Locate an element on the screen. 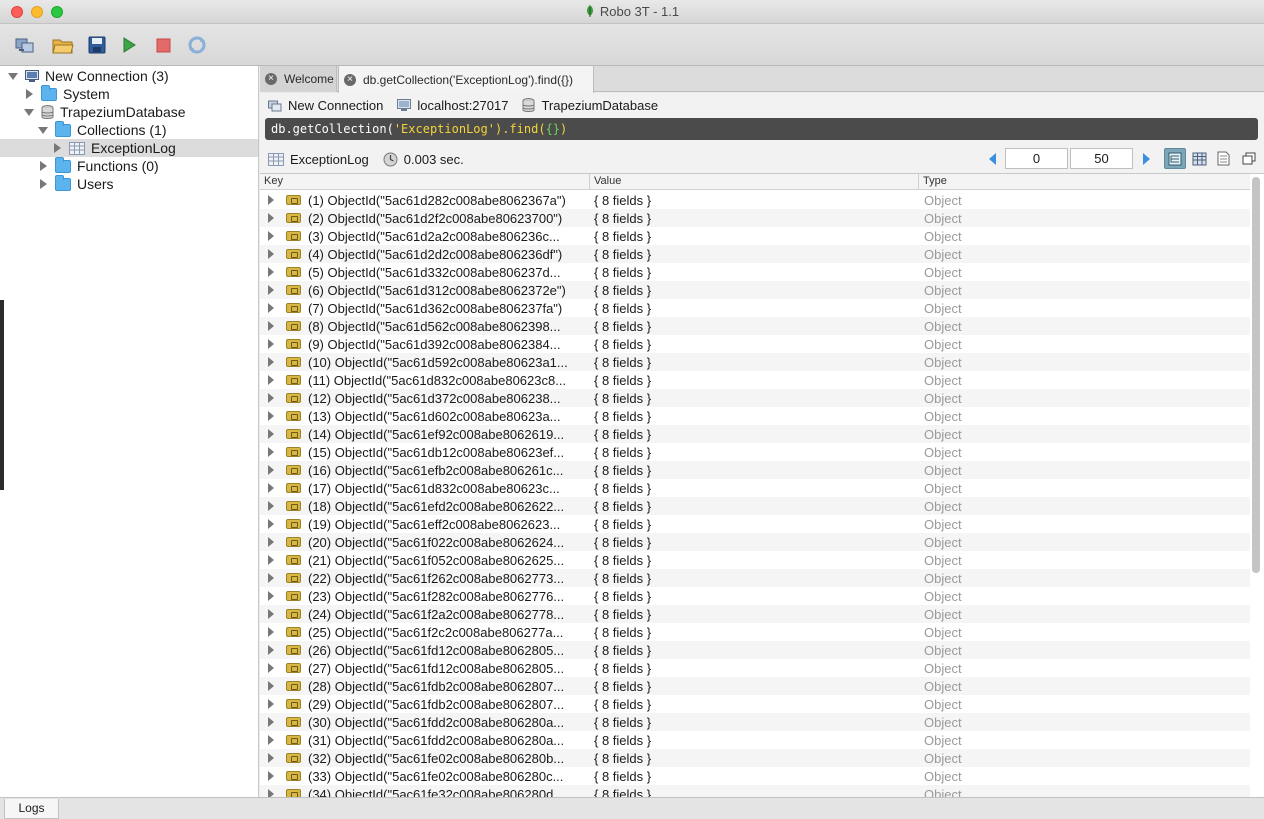  save-button is located at coordinates (97, 45).